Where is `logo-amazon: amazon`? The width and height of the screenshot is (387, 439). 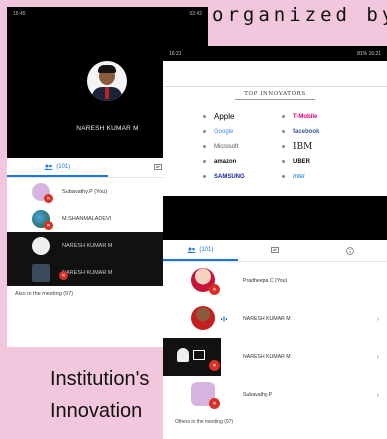 logo-amazon: amazon is located at coordinates (242, 161).